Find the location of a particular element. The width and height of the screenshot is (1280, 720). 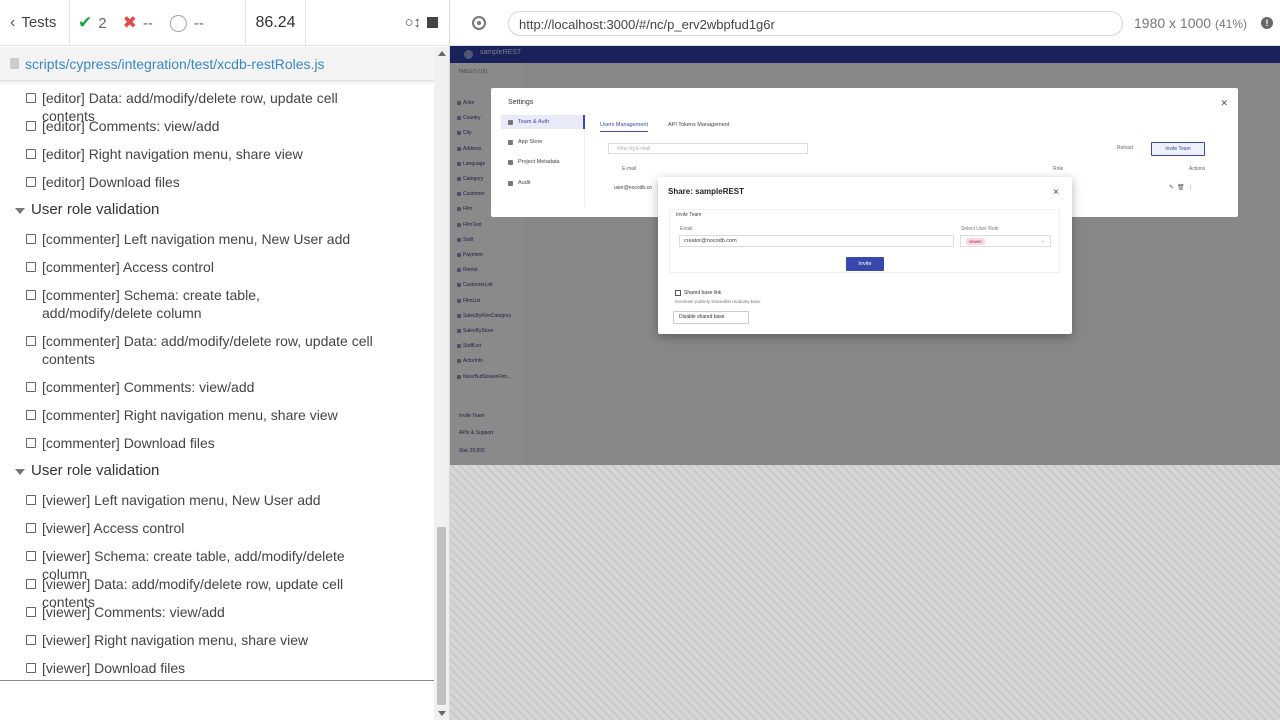

test-row: [viewer] Comments: view/add is located at coordinates (217, 612).